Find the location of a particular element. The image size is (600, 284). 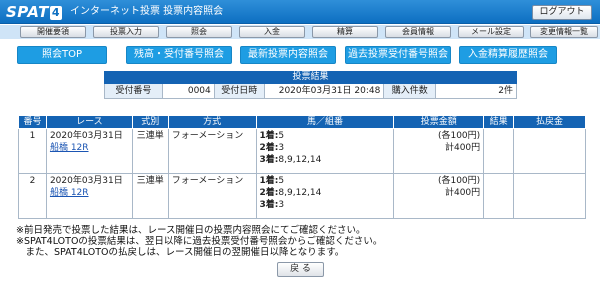

row-number: 1 is located at coordinates (32, 151).